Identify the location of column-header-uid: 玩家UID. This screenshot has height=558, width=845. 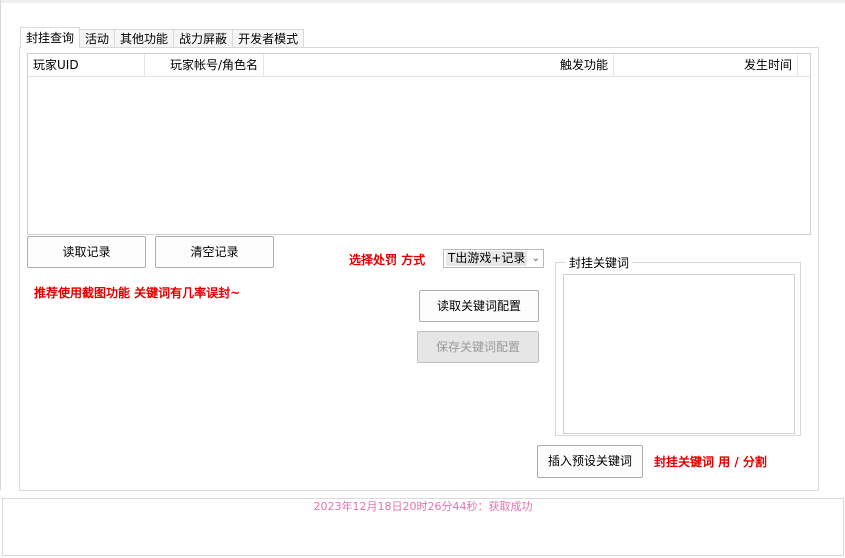
(86, 65).